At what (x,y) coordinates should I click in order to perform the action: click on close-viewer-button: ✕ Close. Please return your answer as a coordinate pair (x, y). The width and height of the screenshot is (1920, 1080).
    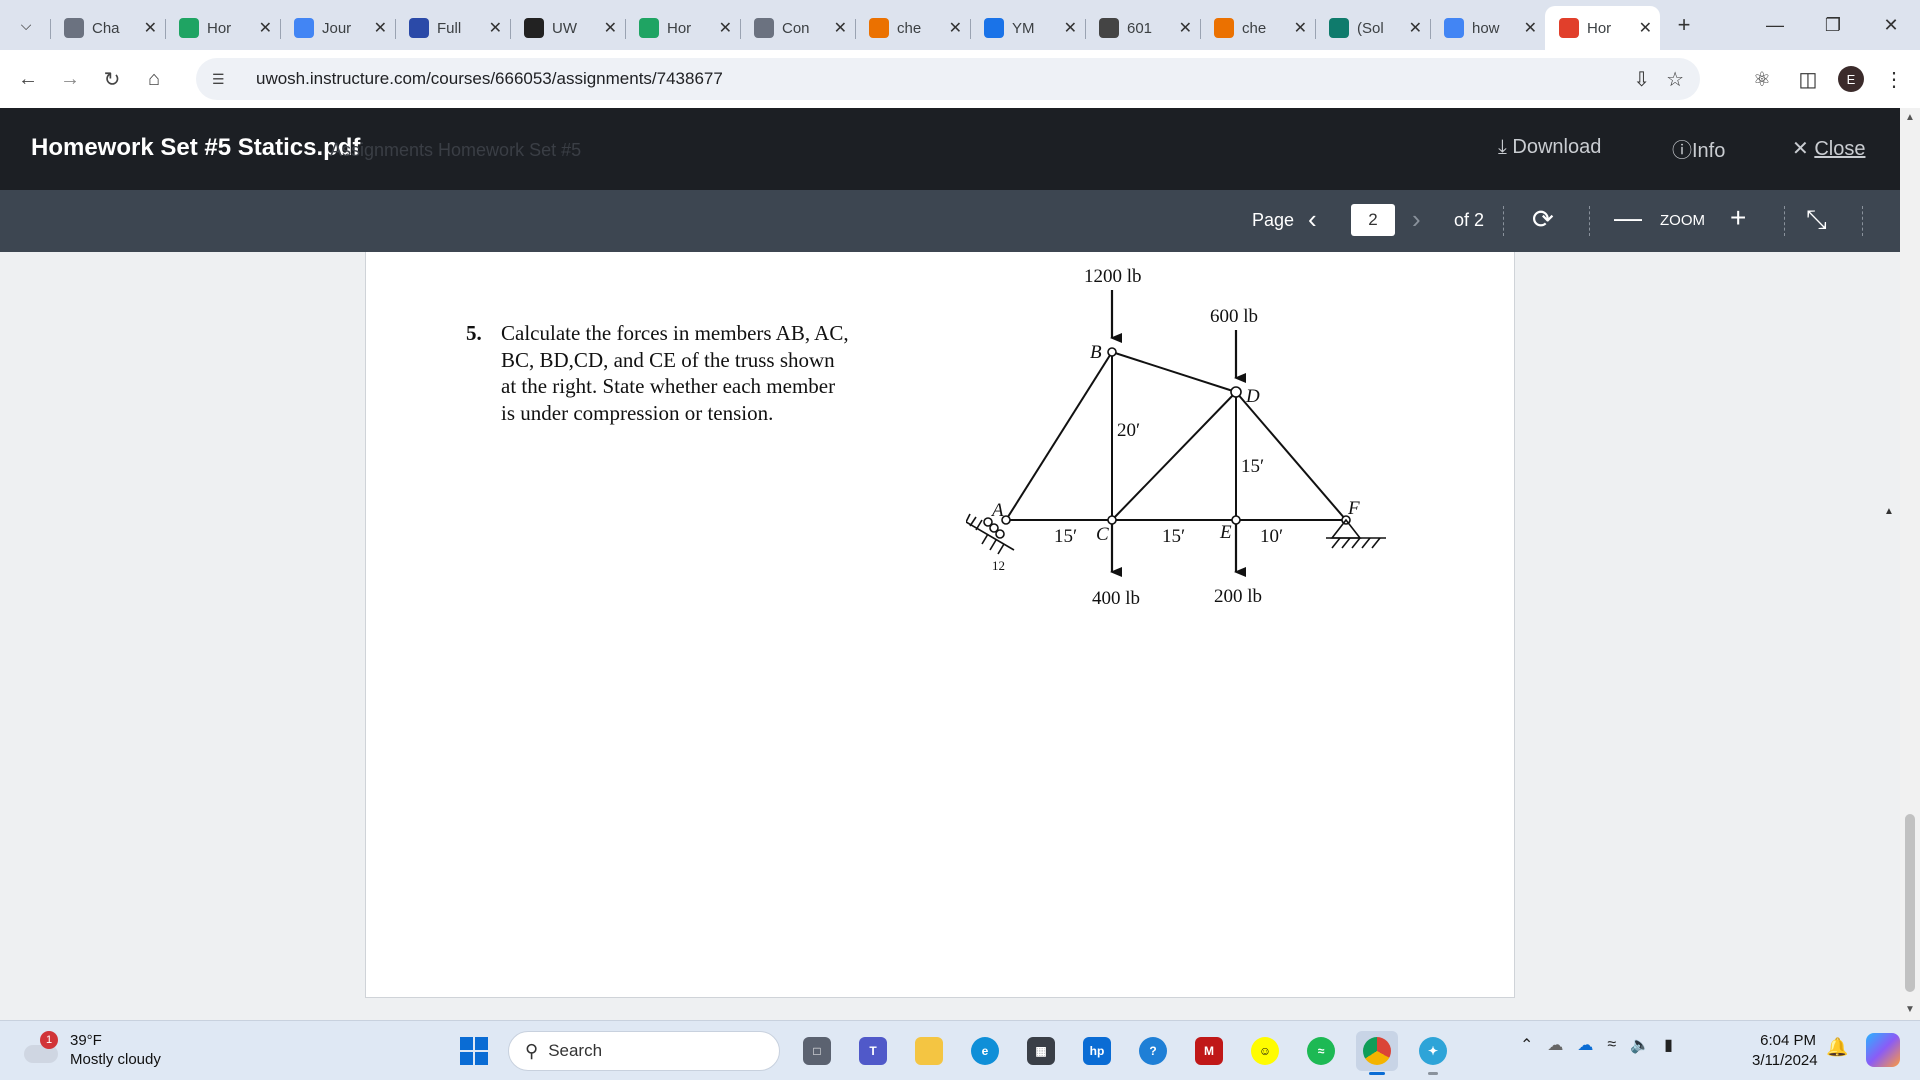
    Looking at the image, I should click on (1828, 148).